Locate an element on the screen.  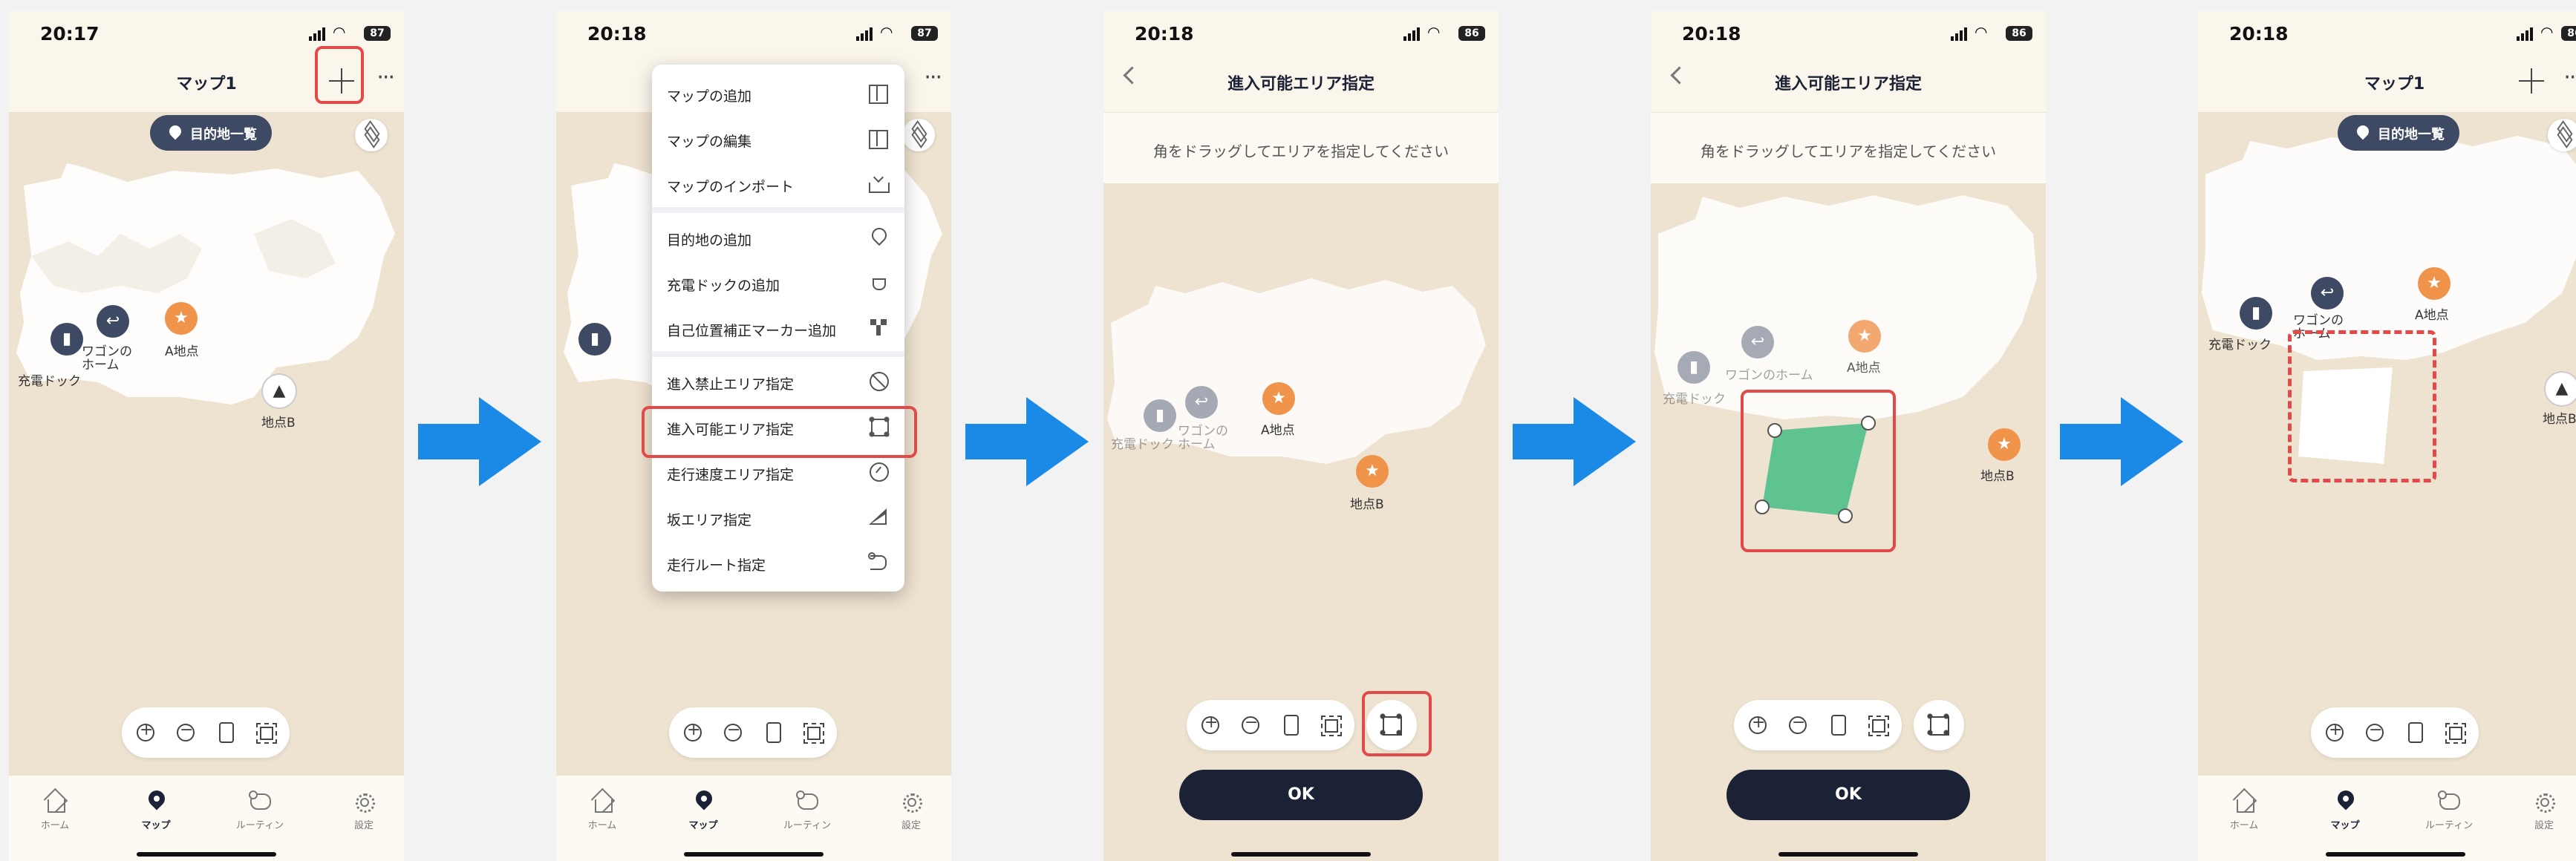
menu-item-slope-area: 坂エリア指定 is located at coordinates (778, 516).